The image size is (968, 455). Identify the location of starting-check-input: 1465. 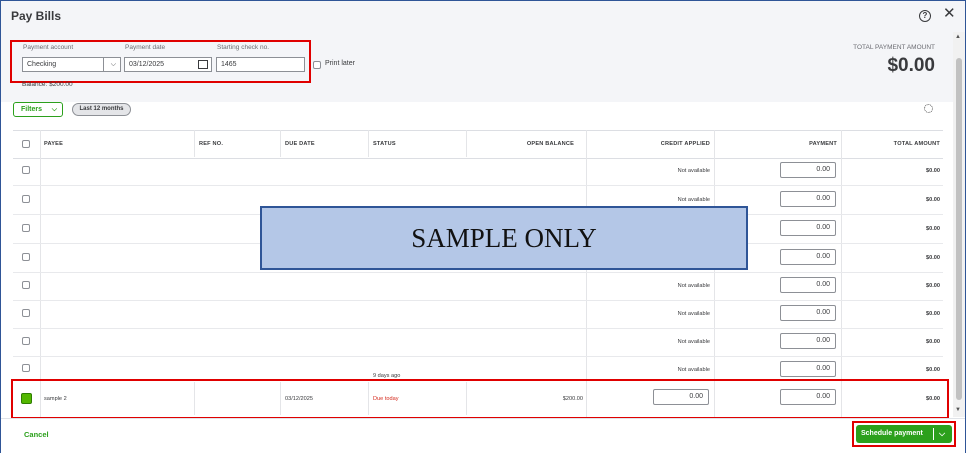
(260, 64).